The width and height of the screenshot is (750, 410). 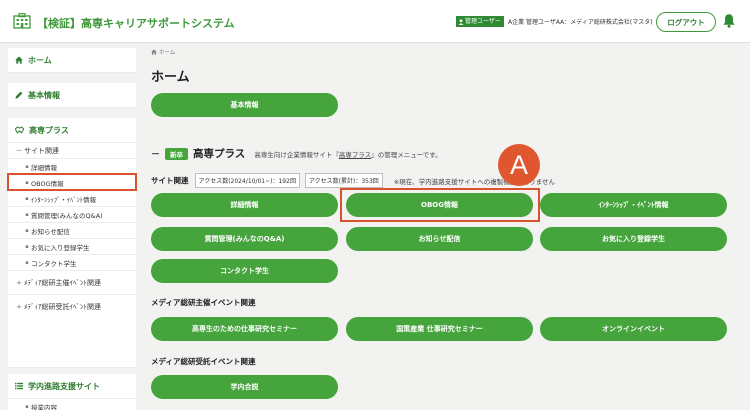 I want to click on description-text: 高専生向け企業情報サイト『, so click(x=296, y=154).